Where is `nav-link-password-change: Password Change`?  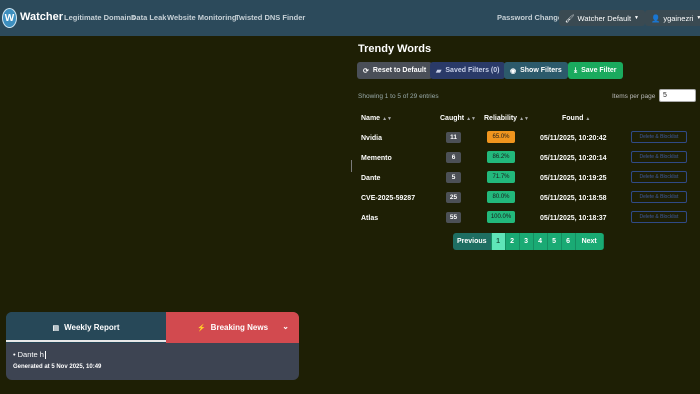 nav-link-password-change: Password Change is located at coordinates (529, 17).